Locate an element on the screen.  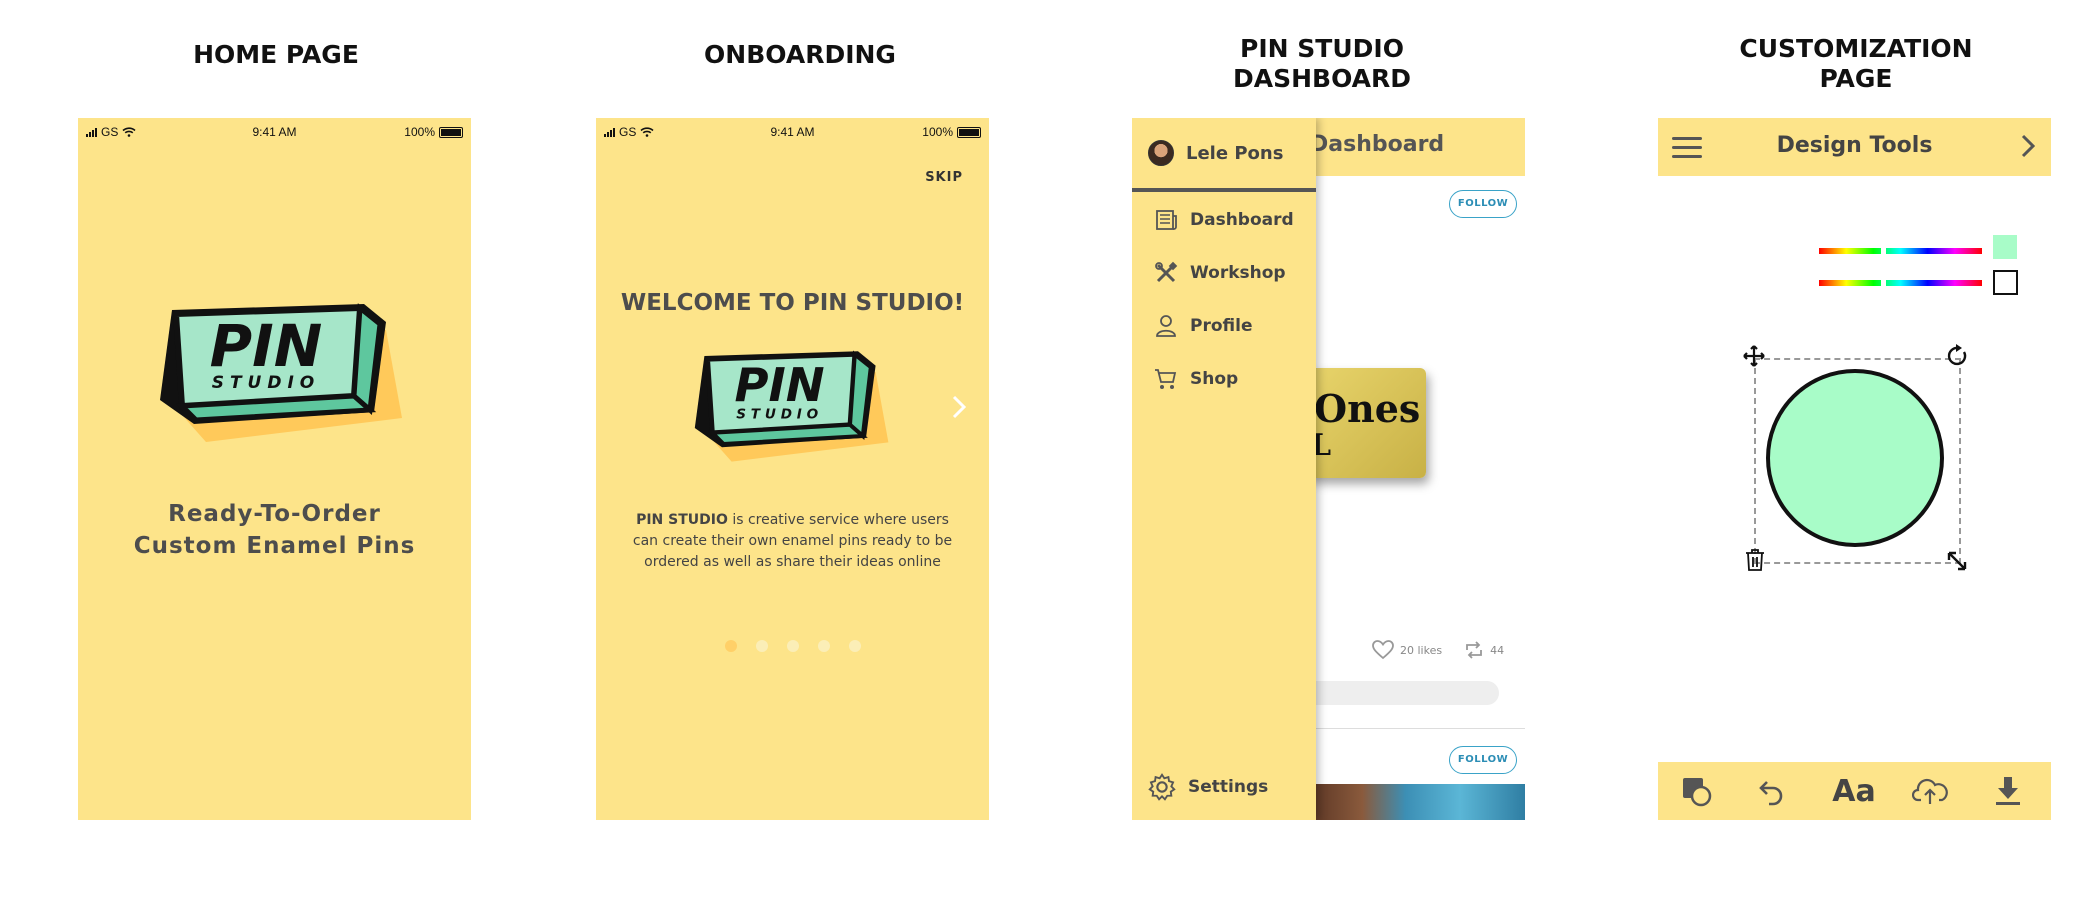
trash-icon is located at coordinates (1755, 560).